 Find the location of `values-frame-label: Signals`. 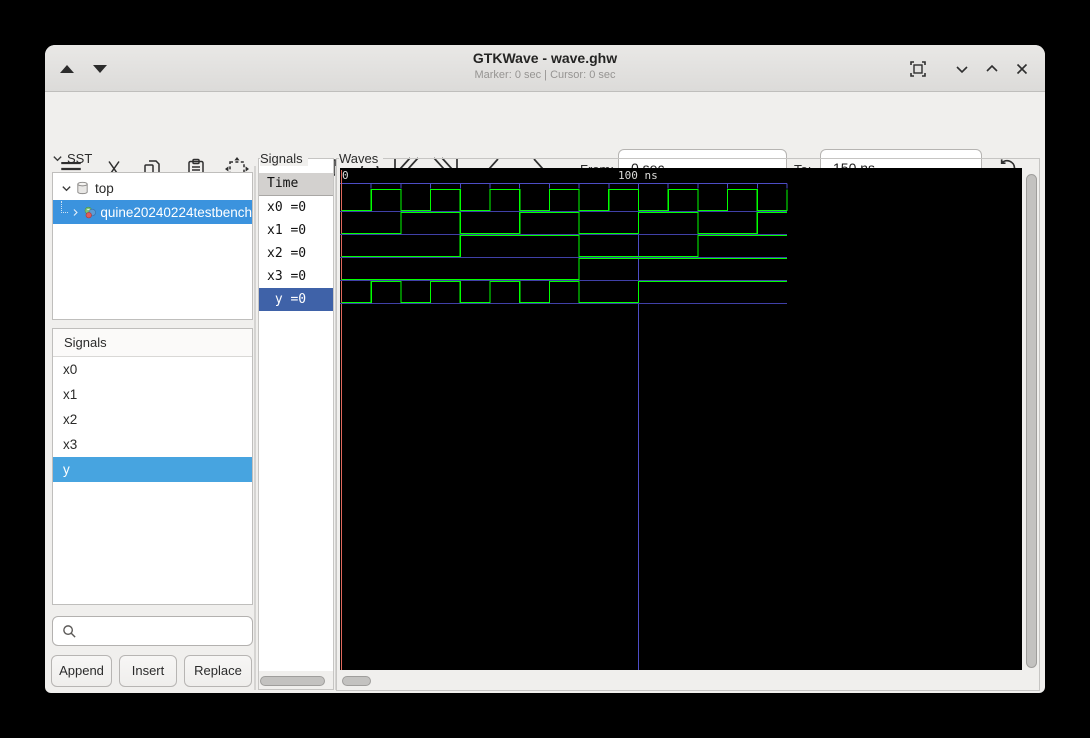

values-frame-label: Signals is located at coordinates (284, 158).